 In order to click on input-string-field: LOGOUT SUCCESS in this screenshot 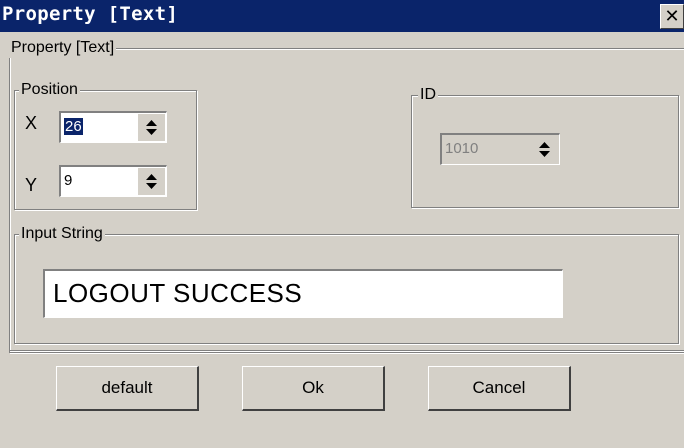, I will do `click(303, 293)`.